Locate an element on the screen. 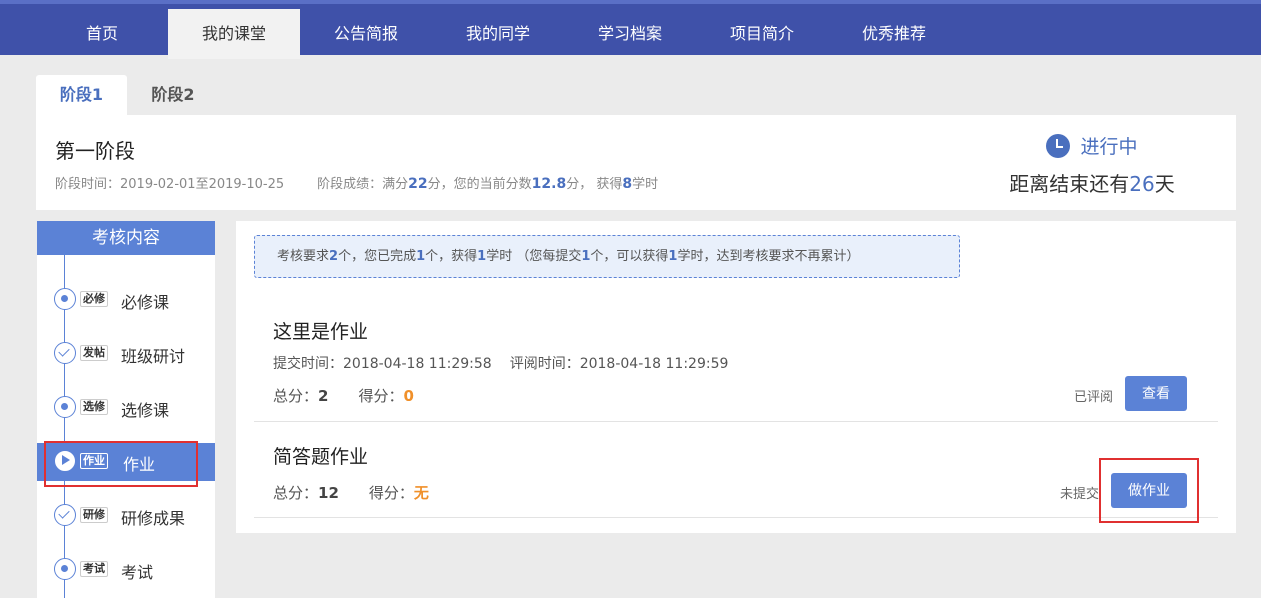  notice-text: 个，可以获得 is located at coordinates (629, 256).